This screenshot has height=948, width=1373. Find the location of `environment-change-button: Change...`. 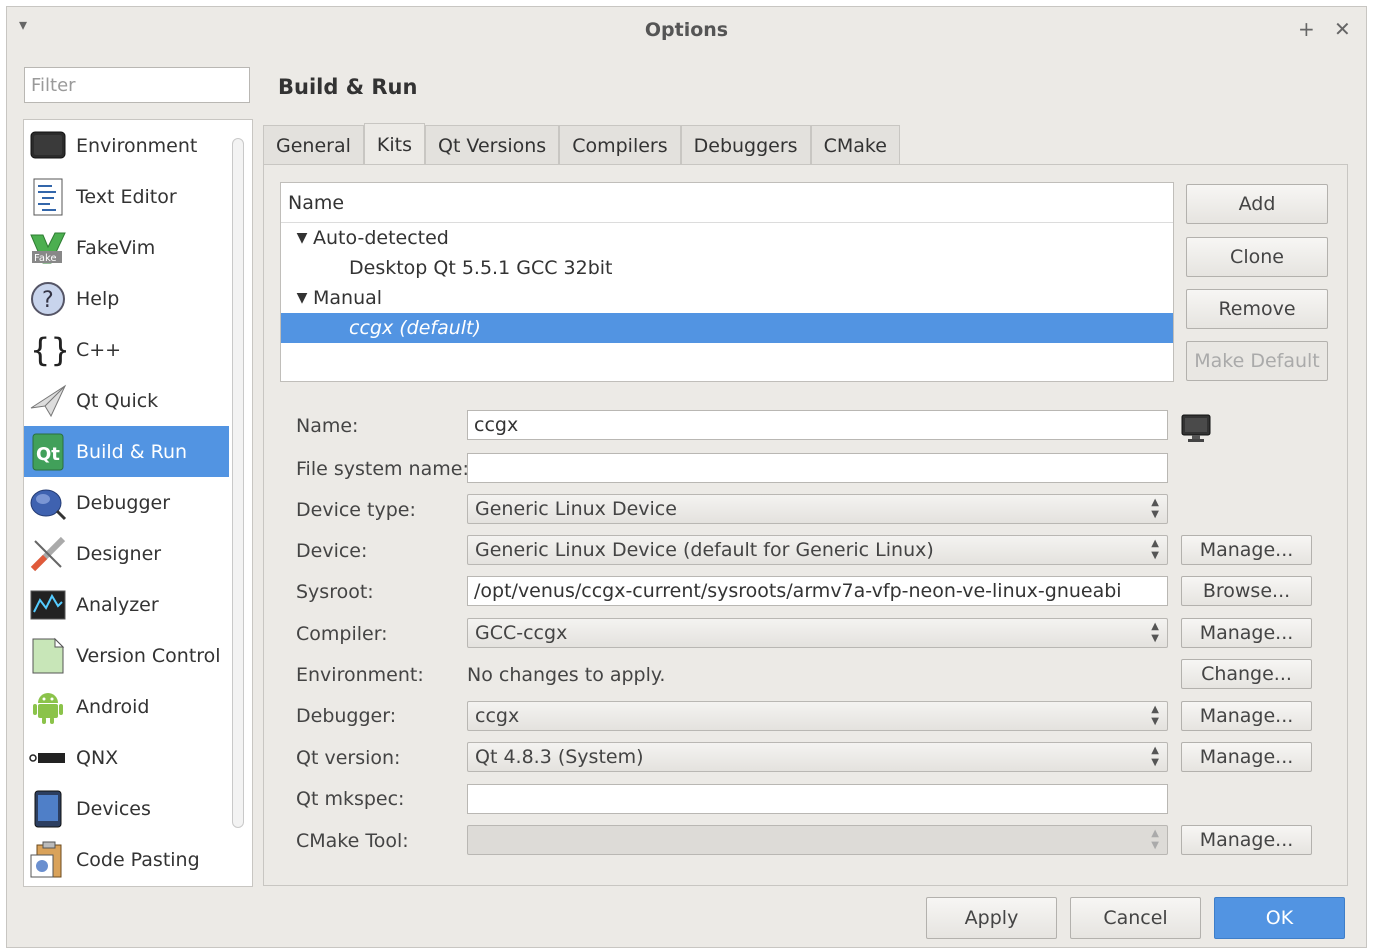

environment-change-button: Change... is located at coordinates (1246, 674).